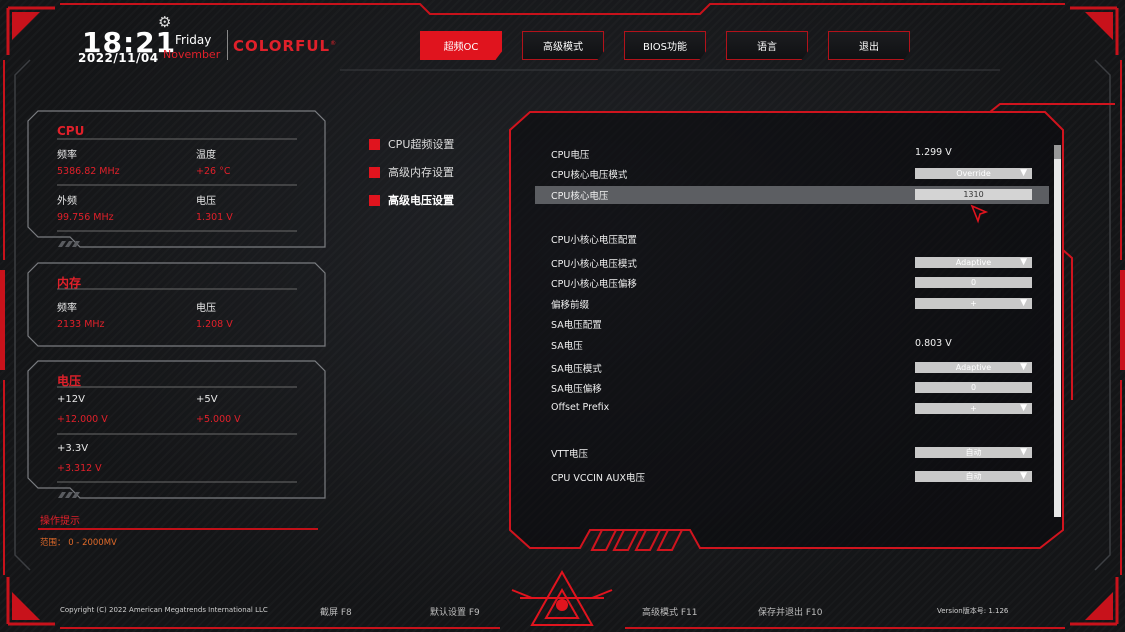  I want to click on menu-item-voltage: 高级电压设置, so click(411, 200).